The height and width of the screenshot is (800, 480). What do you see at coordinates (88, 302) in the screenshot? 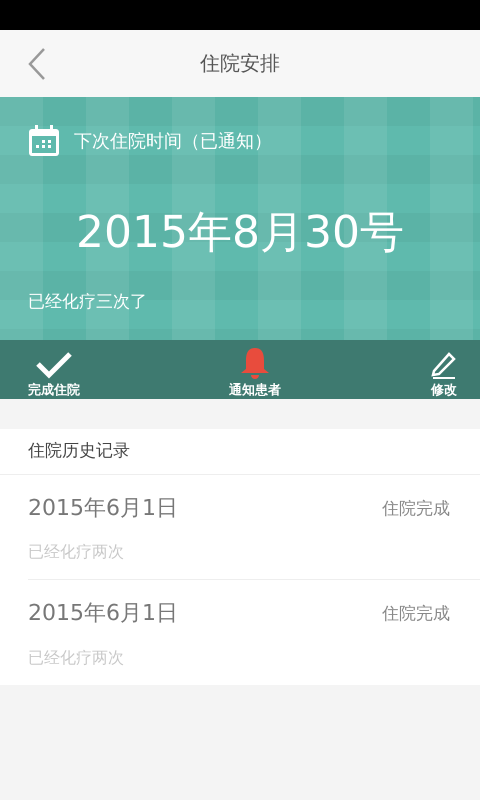
I see `chemo-count-text: 已经化疗三次了` at bounding box center [88, 302].